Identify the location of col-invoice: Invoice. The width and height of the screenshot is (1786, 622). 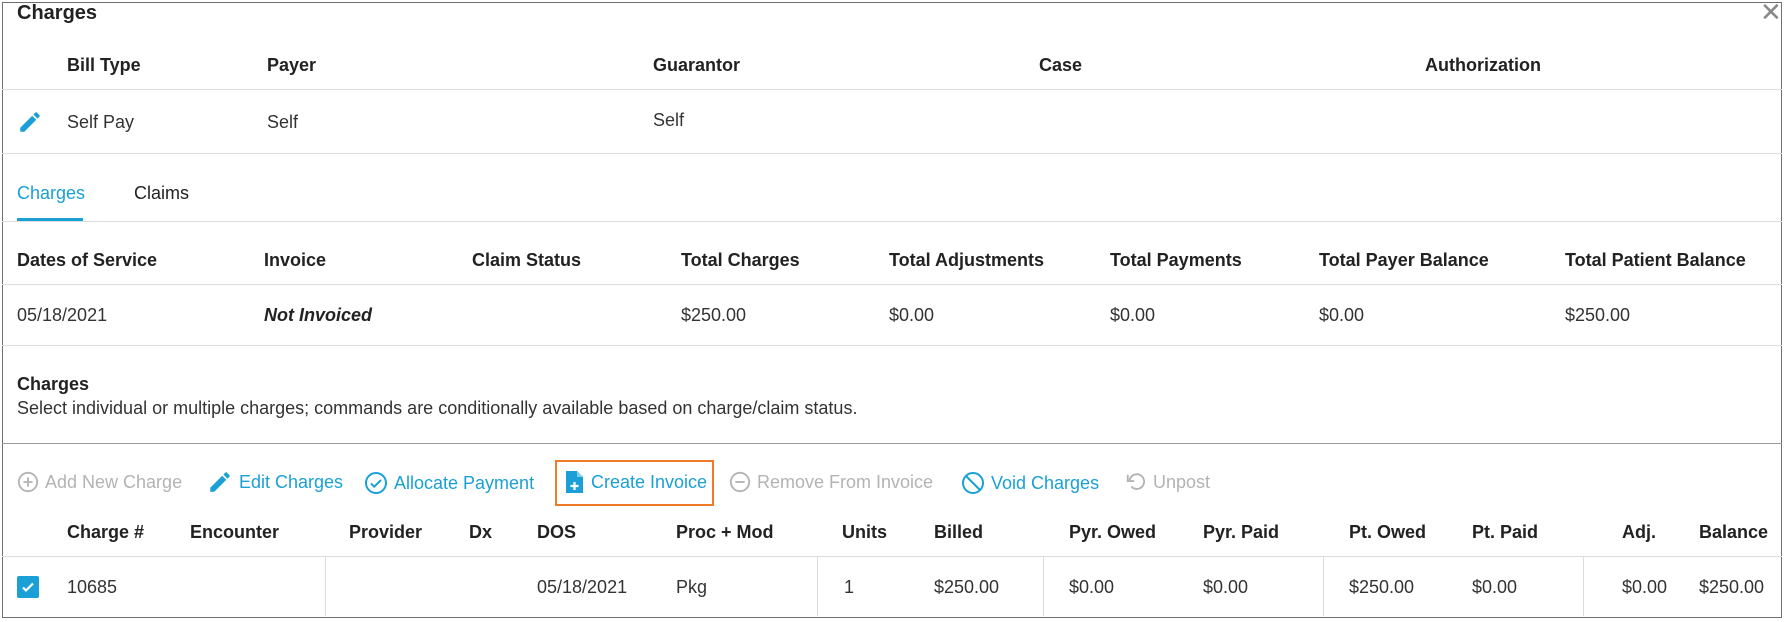
(295, 260).